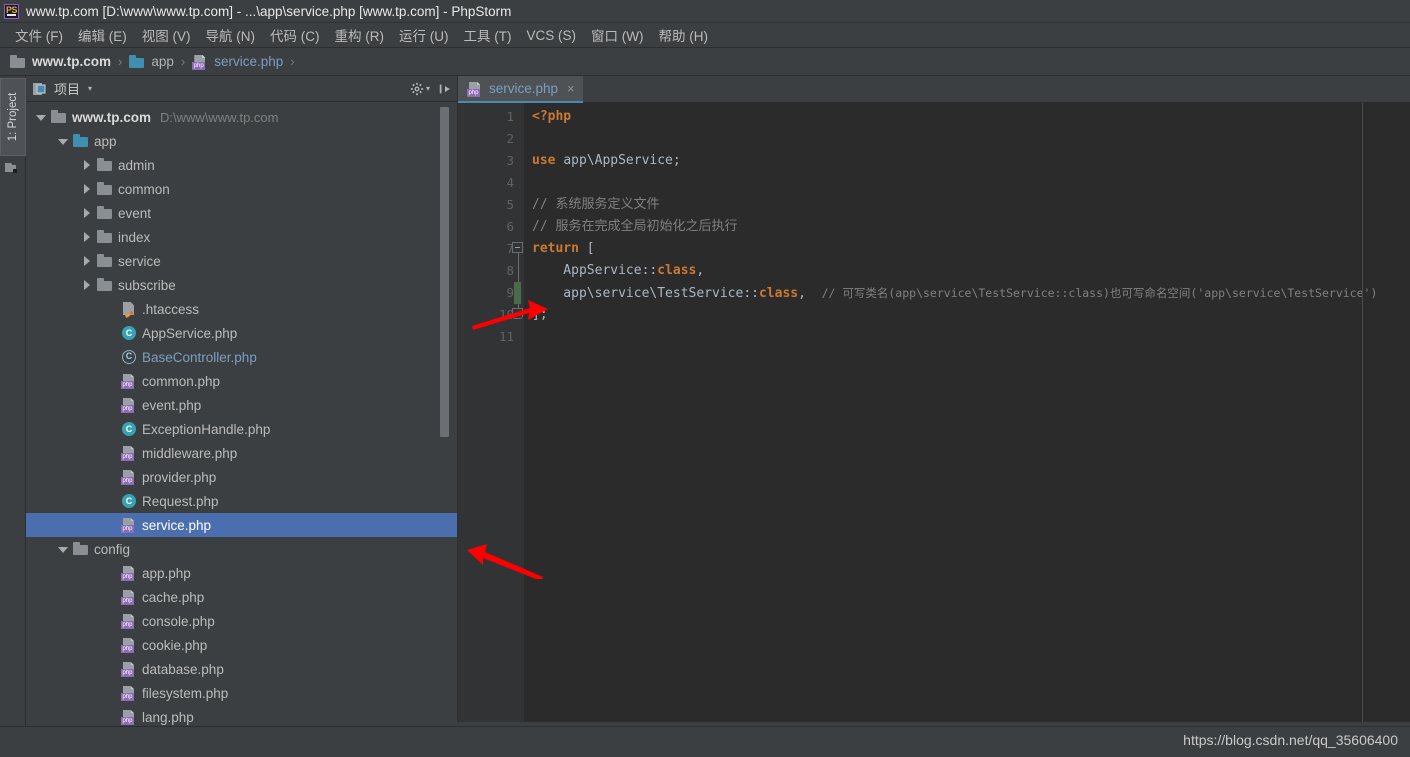 Image resolution: width=1410 pixels, height=757 pixels. Describe the element at coordinates (60, 62) in the screenshot. I see `breadcrumb-item-root: www.tp.com` at that location.